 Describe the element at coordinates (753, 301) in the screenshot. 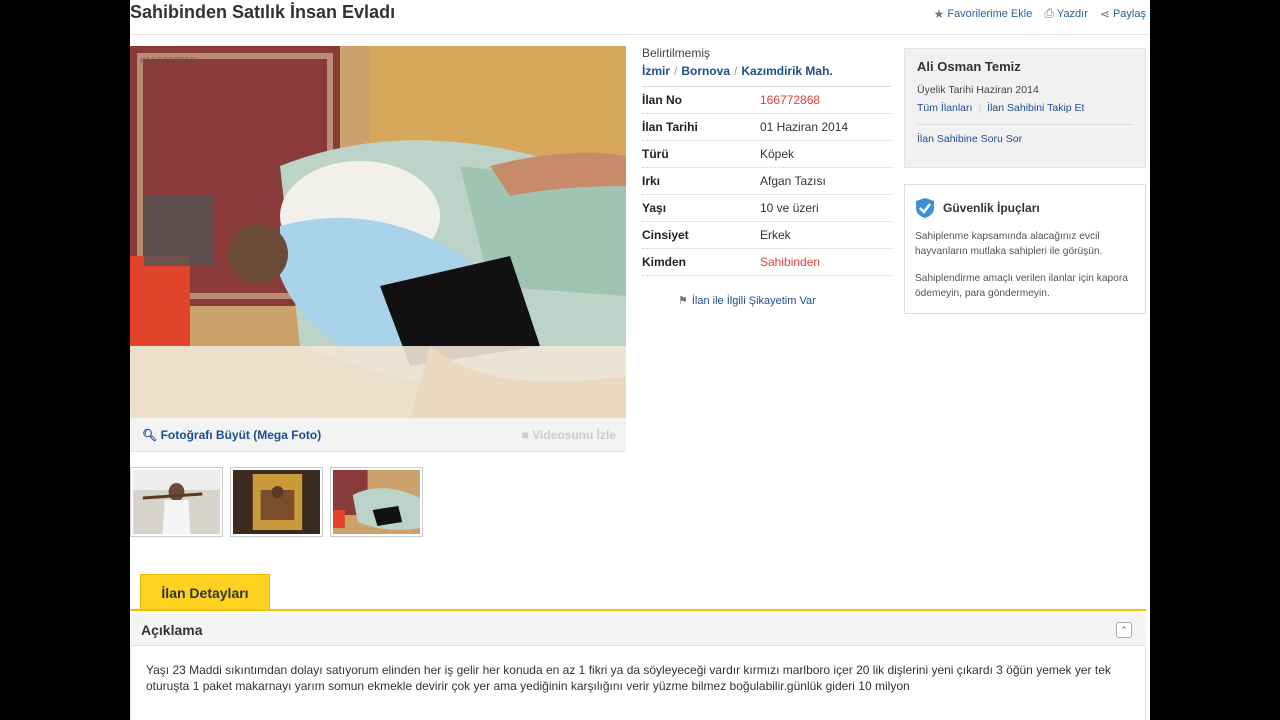

I see `report-listing-label: İlan ile İlgili Şikayetim Var` at that location.